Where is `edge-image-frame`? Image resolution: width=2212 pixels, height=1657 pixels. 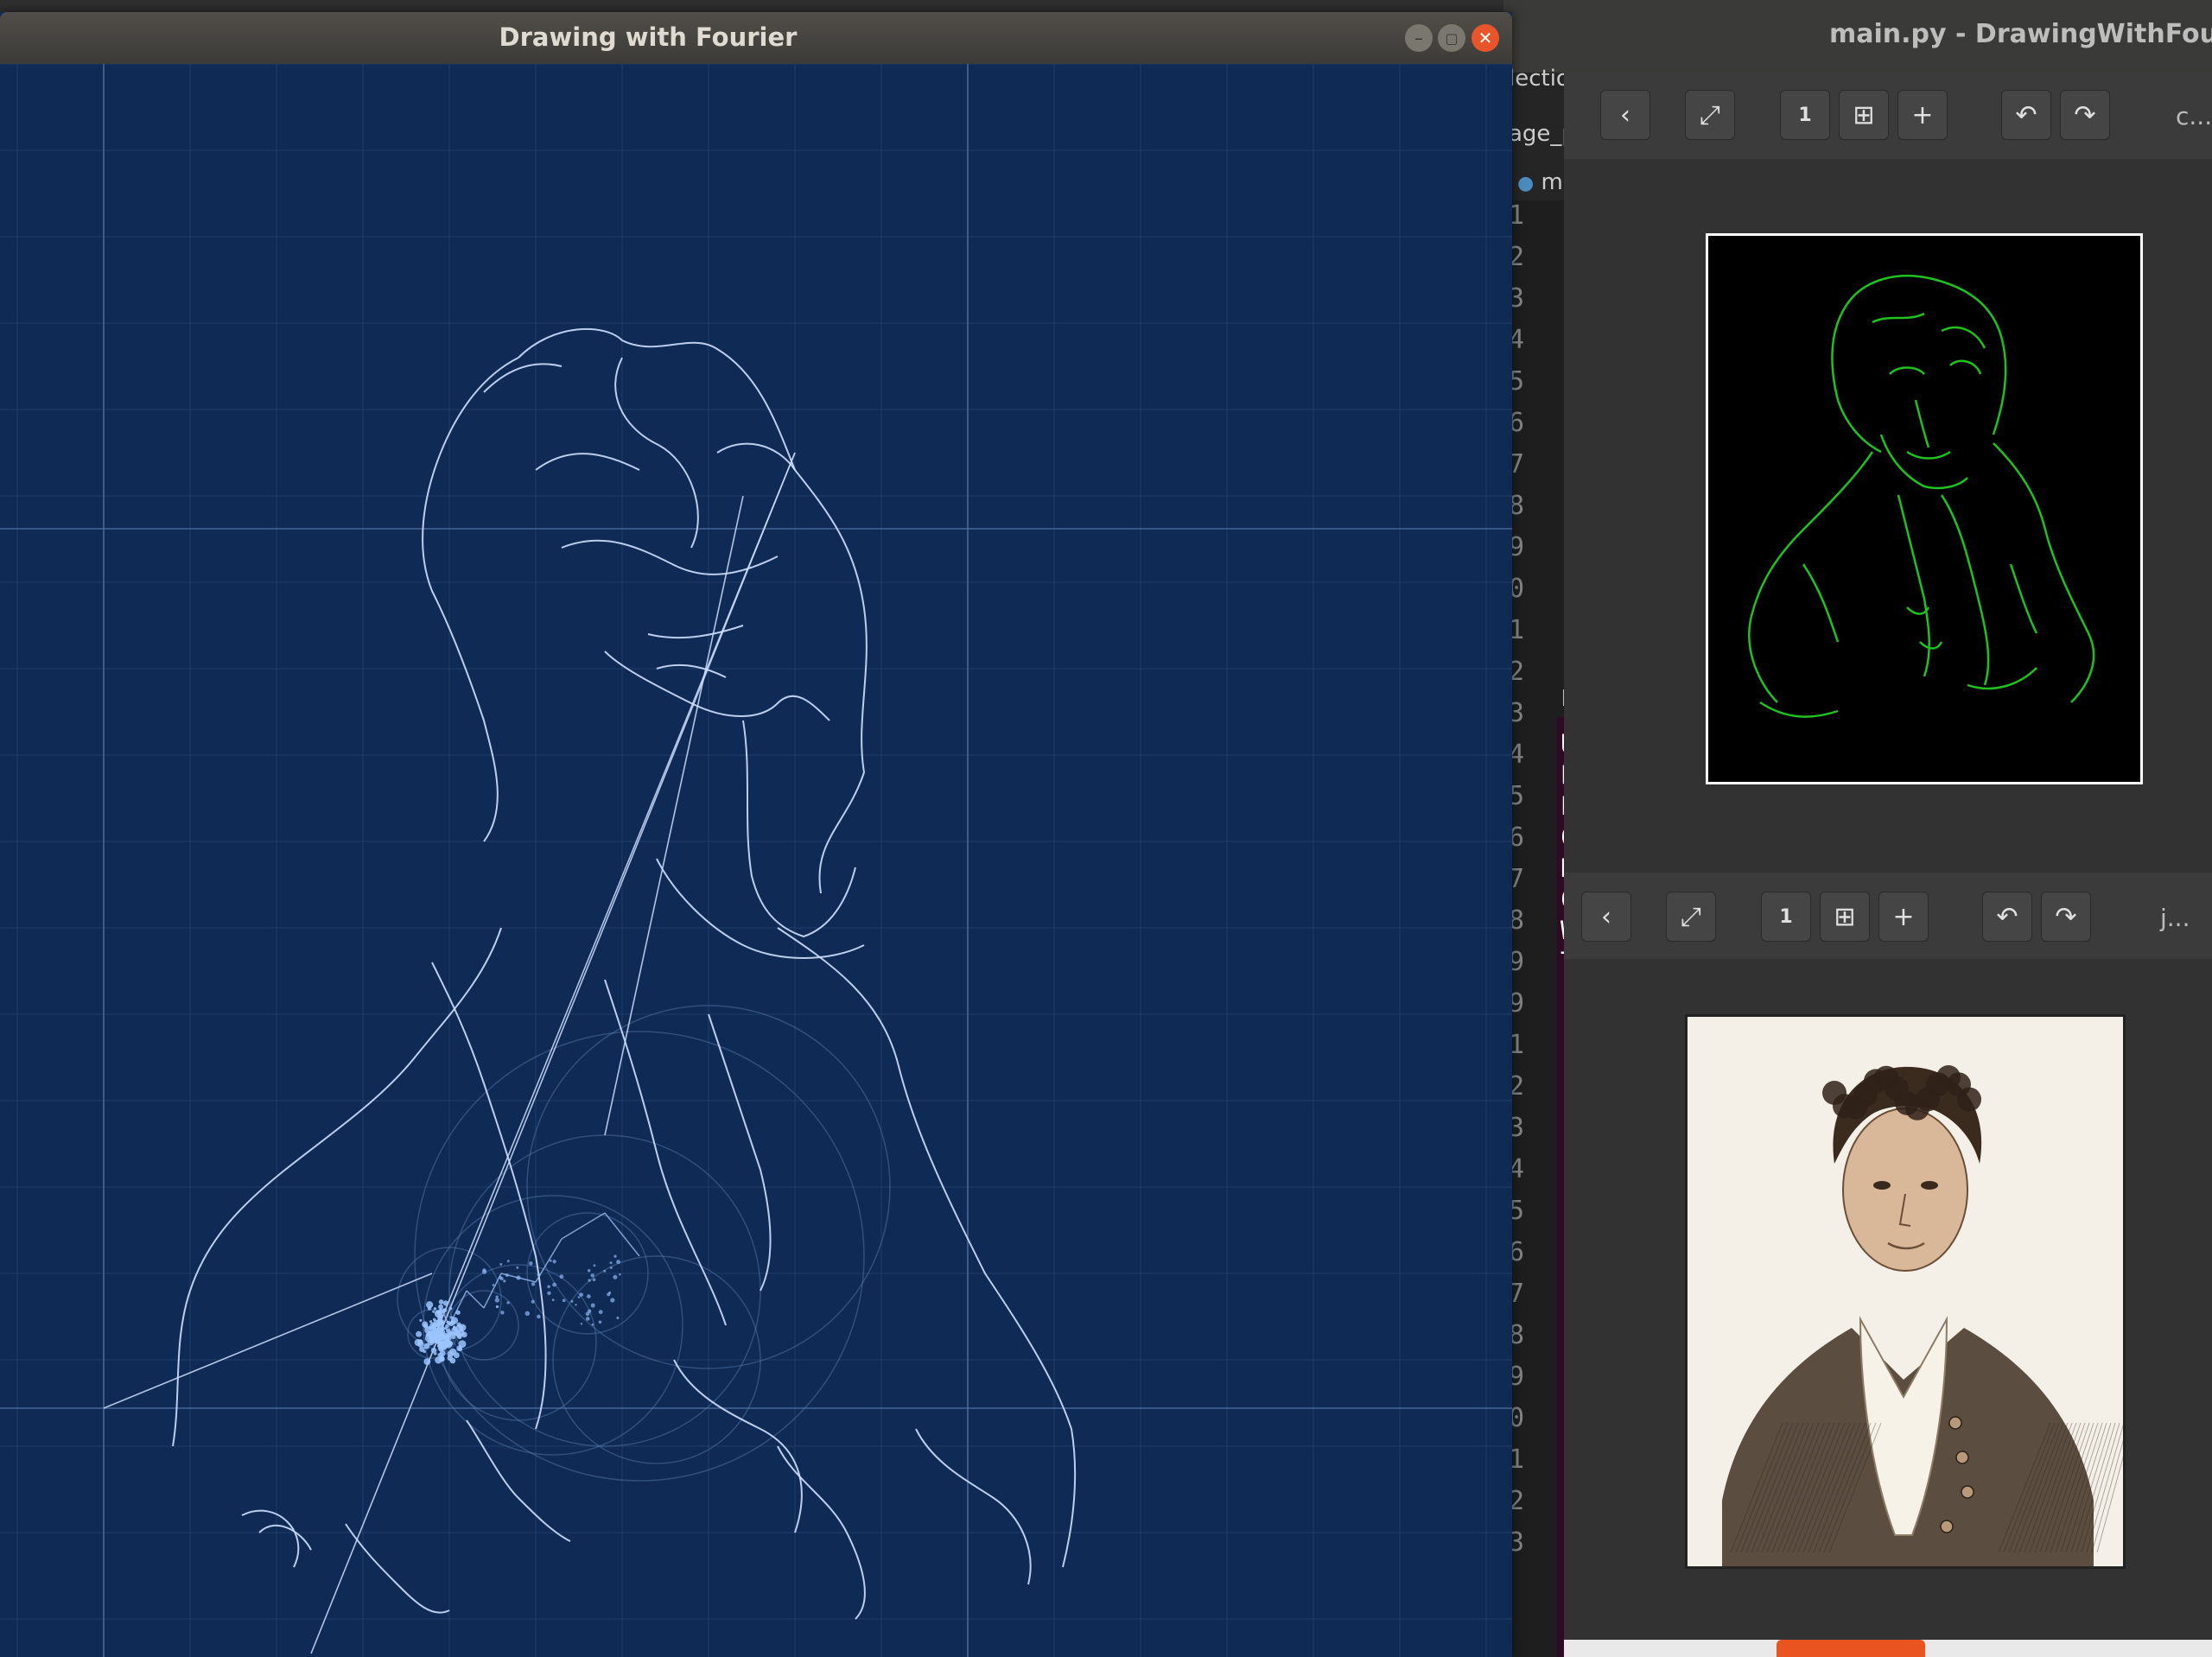
edge-image-frame is located at coordinates (1924, 508).